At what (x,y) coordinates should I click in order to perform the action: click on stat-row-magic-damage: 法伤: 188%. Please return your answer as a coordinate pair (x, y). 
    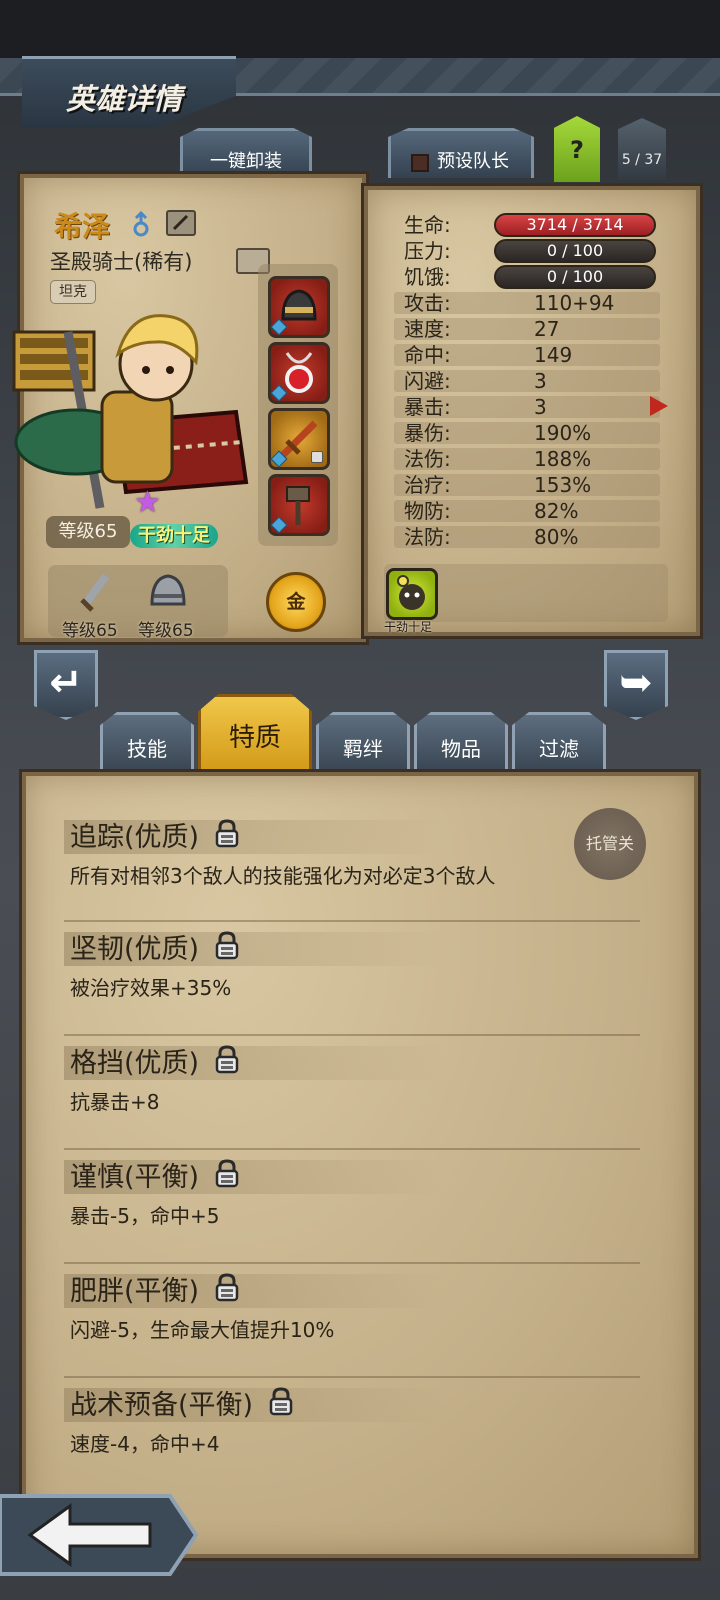
    Looking at the image, I should click on (529, 459).